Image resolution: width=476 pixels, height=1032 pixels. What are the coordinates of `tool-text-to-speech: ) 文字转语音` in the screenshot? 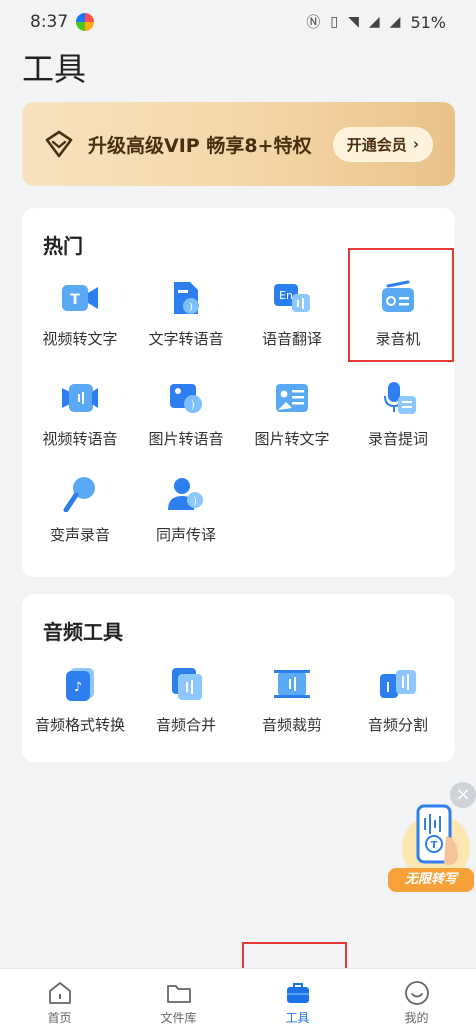 It's located at (186, 314).